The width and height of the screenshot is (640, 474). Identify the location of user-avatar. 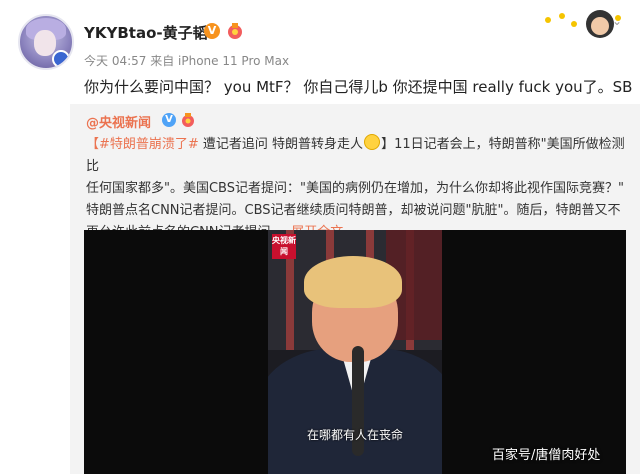
(46, 42).